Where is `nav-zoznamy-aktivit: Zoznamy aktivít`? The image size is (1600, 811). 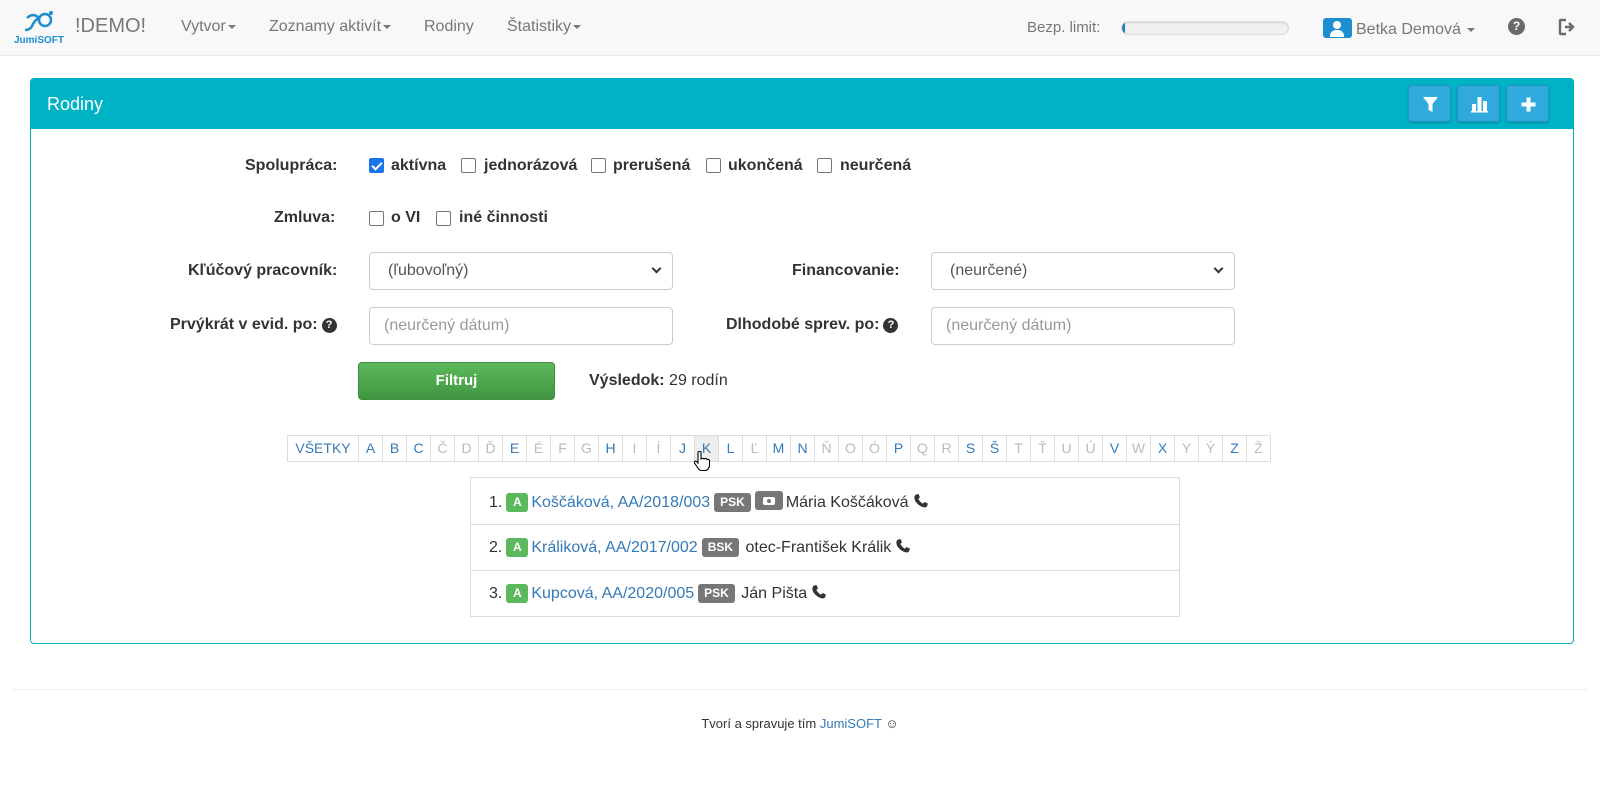 nav-zoznamy-aktivit: Zoznamy aktivít is located at coordinates (330, 27).